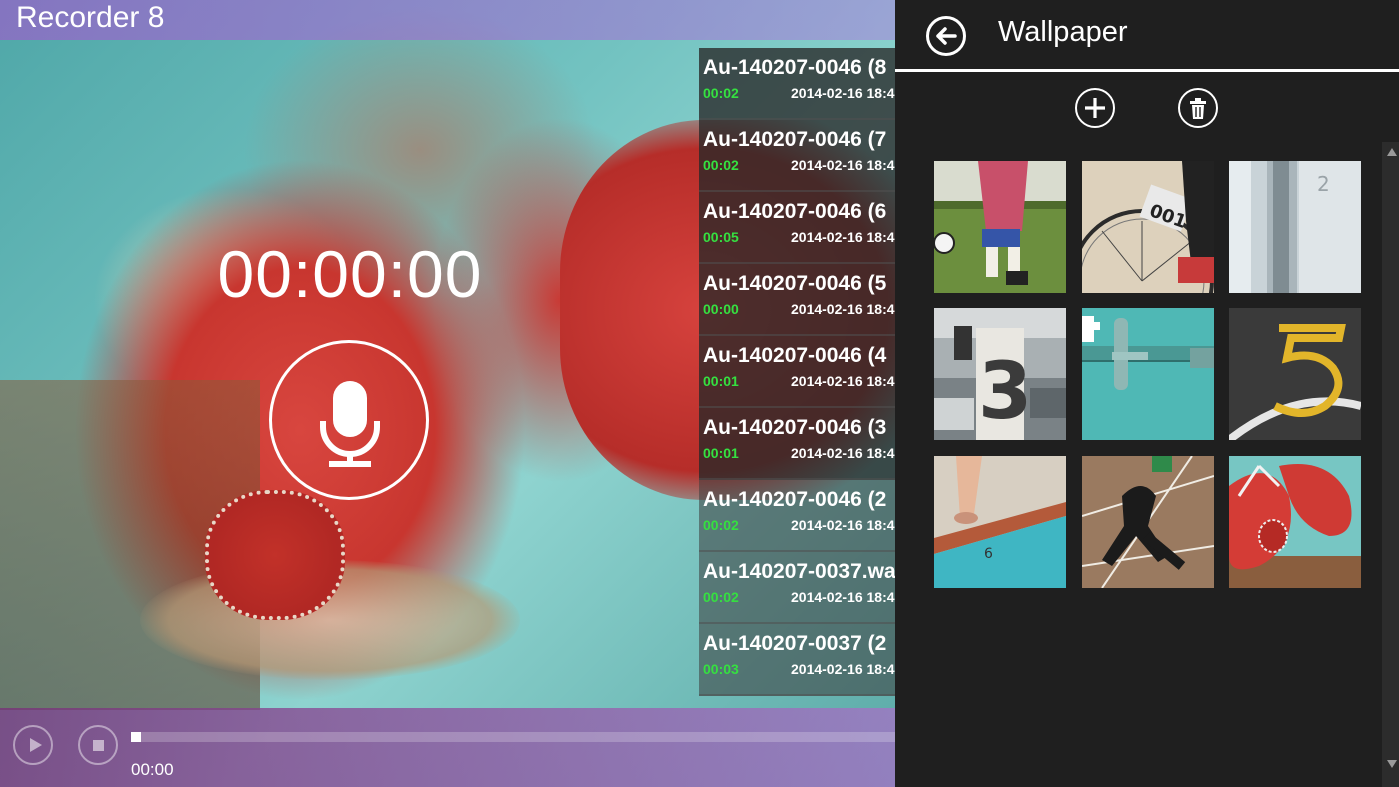 The image size is (1399, 787). I want to click on progress-thumb, so click(136, 737).